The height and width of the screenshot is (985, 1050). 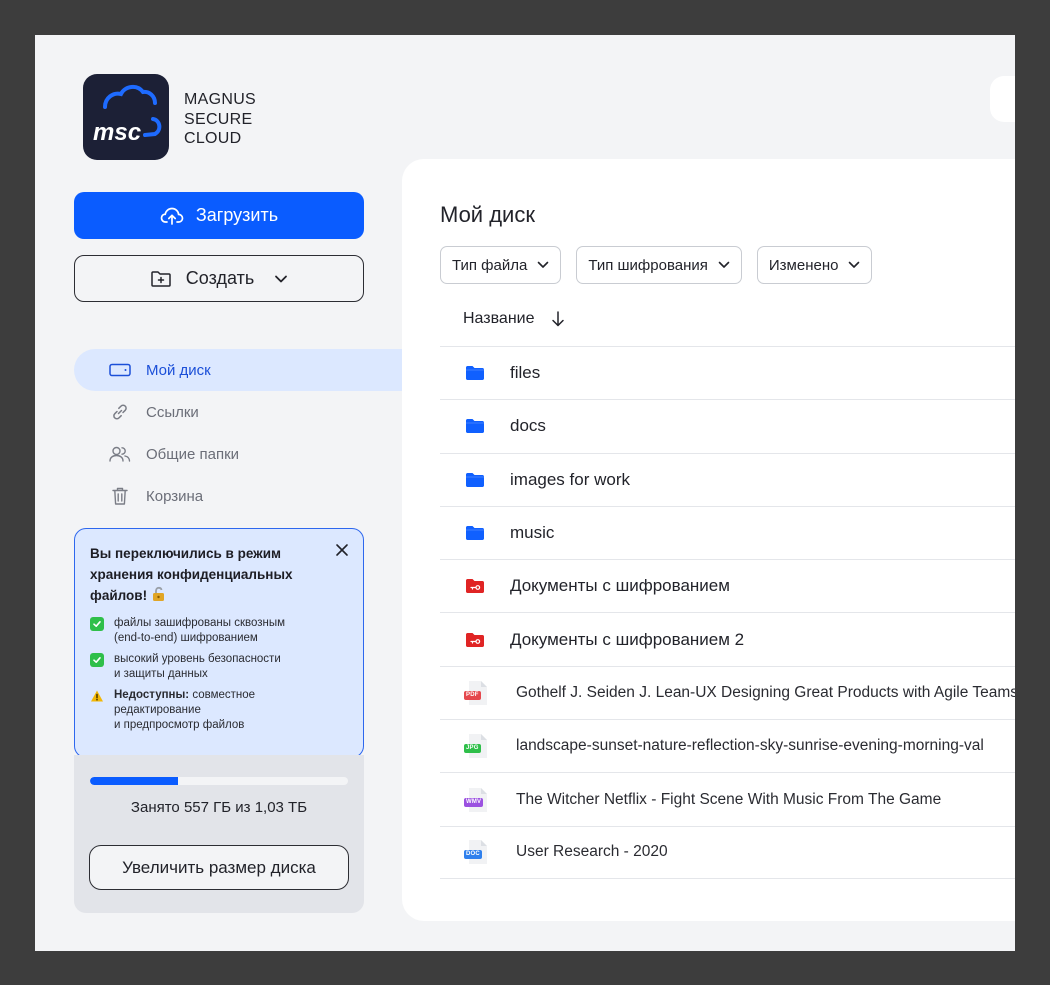 What do you see at coordinates (193, 454) in the screenshot?
I see `sidebar-item-label: Общие папки` at bounding box center [193, 454].